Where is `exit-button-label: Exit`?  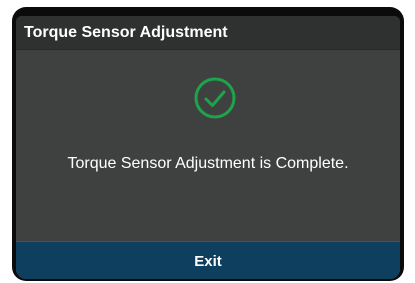
exit-button-label: Exit is located at coordinates (208, 261).